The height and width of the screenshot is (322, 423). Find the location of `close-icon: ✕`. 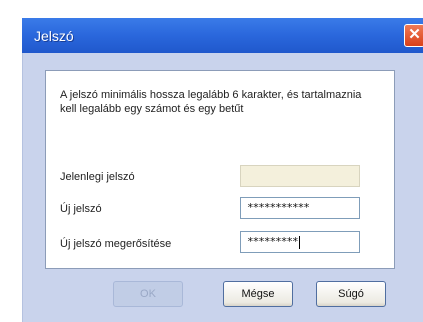

close-icon: ✕ is located at coordinates (414, 34).